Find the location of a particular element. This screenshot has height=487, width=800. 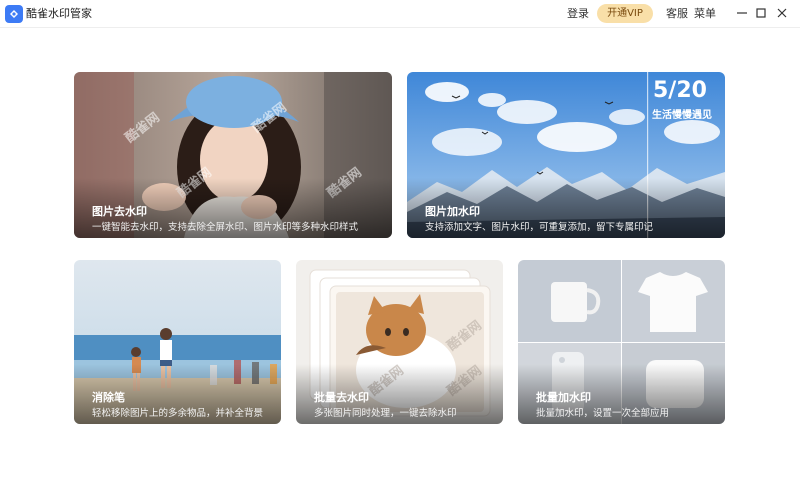

card-description: 轻松移除图片上的多余物品，并补全背景 is located at coordinates (178, 413).